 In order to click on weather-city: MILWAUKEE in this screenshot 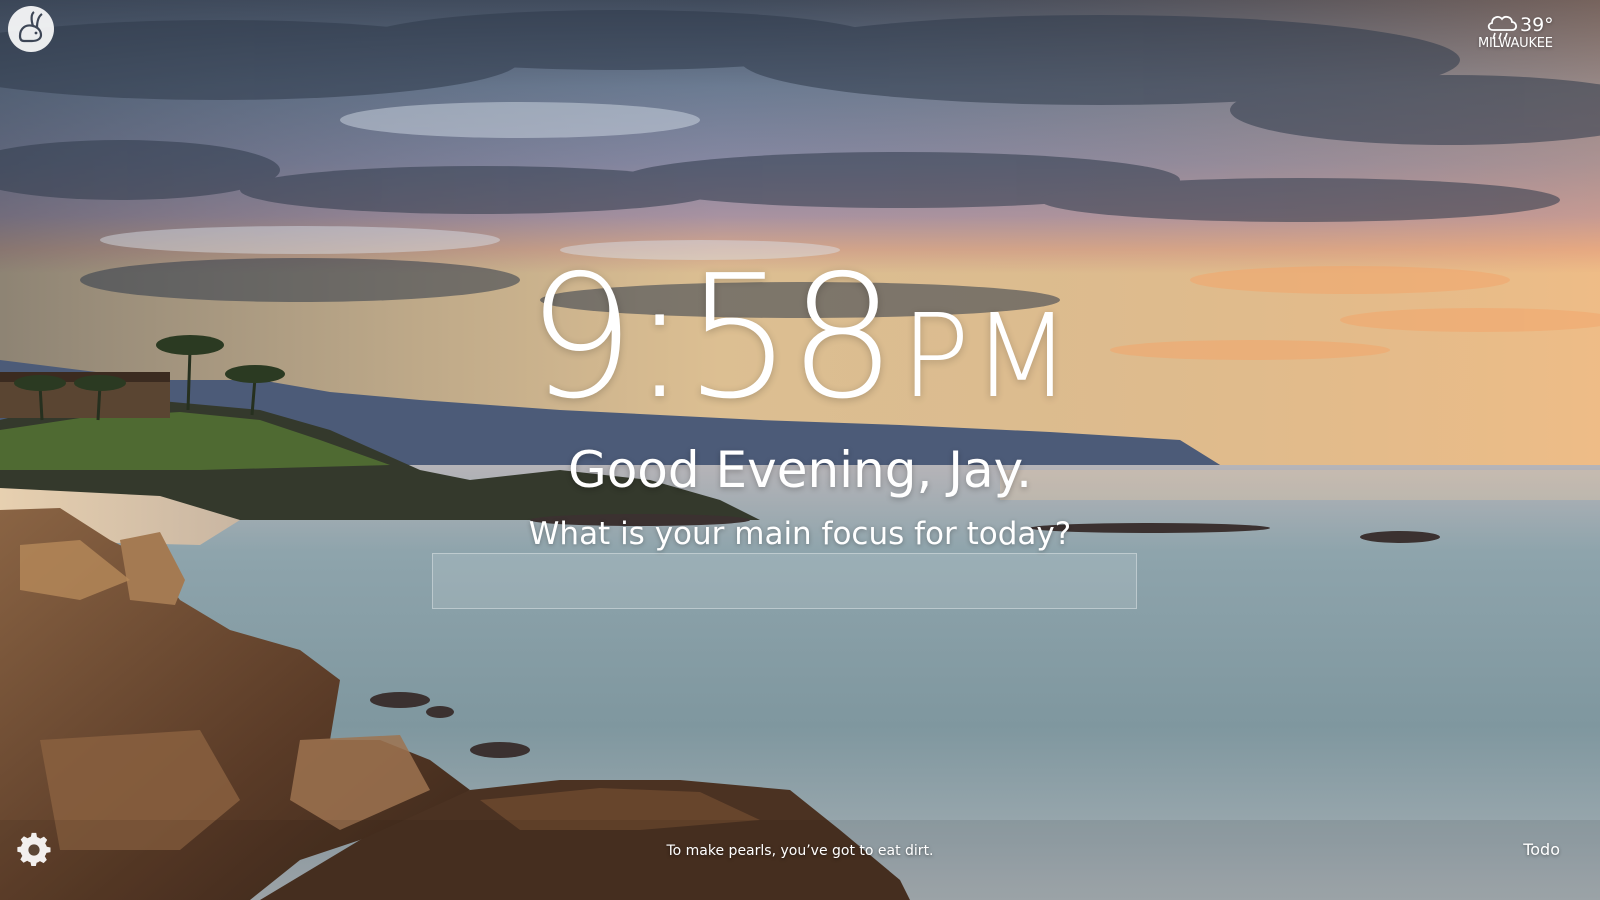, I will do `click(1515, 43)`.